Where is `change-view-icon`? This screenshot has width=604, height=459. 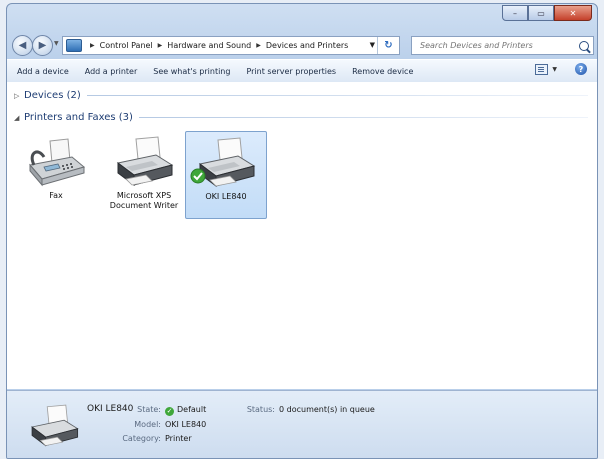 change-view-icon is located at coordinates (542, 69).